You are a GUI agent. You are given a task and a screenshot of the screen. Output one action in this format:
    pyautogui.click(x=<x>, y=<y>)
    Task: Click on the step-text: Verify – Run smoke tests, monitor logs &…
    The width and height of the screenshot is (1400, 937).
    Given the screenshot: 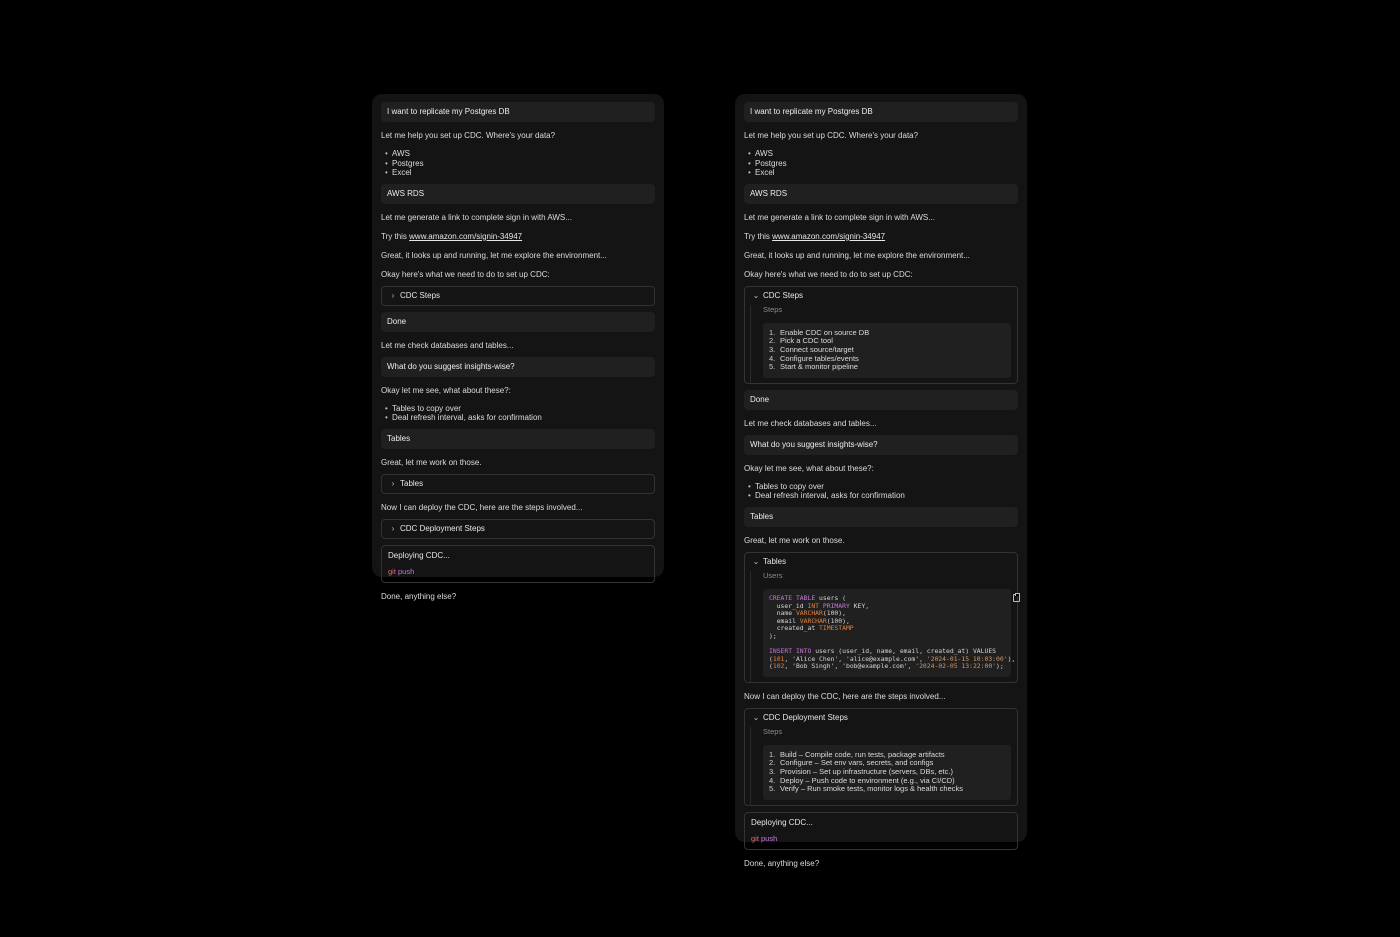 What is the action you would take?
    pyautogui.click(x=871, y=789)
    